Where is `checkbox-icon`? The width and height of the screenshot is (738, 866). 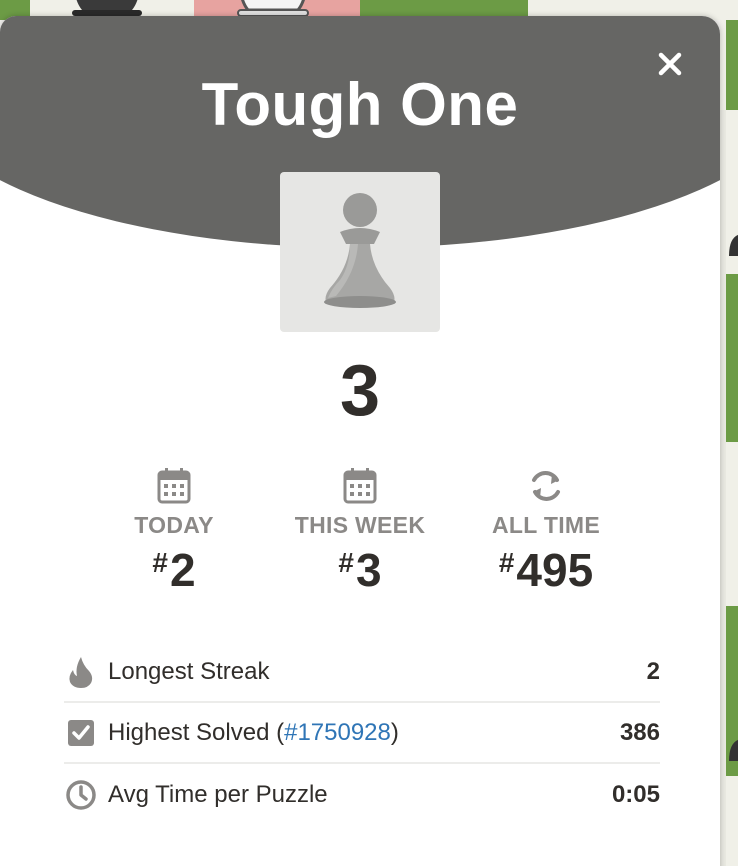
checkbox-icon is located at coordinates (81, 732).